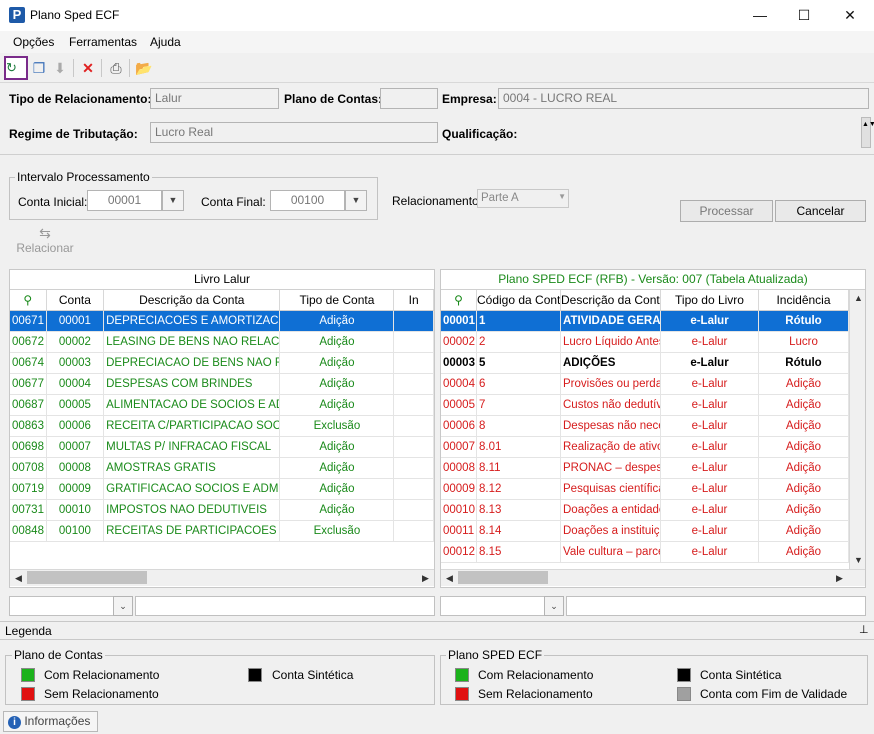 The image size is (874, 734). What do you see at coordinates (80, 99) in the screenshot?
I see `tipo-relacionamento-label: Tipo de Relacionamento:` at bounding box center [80, 99].